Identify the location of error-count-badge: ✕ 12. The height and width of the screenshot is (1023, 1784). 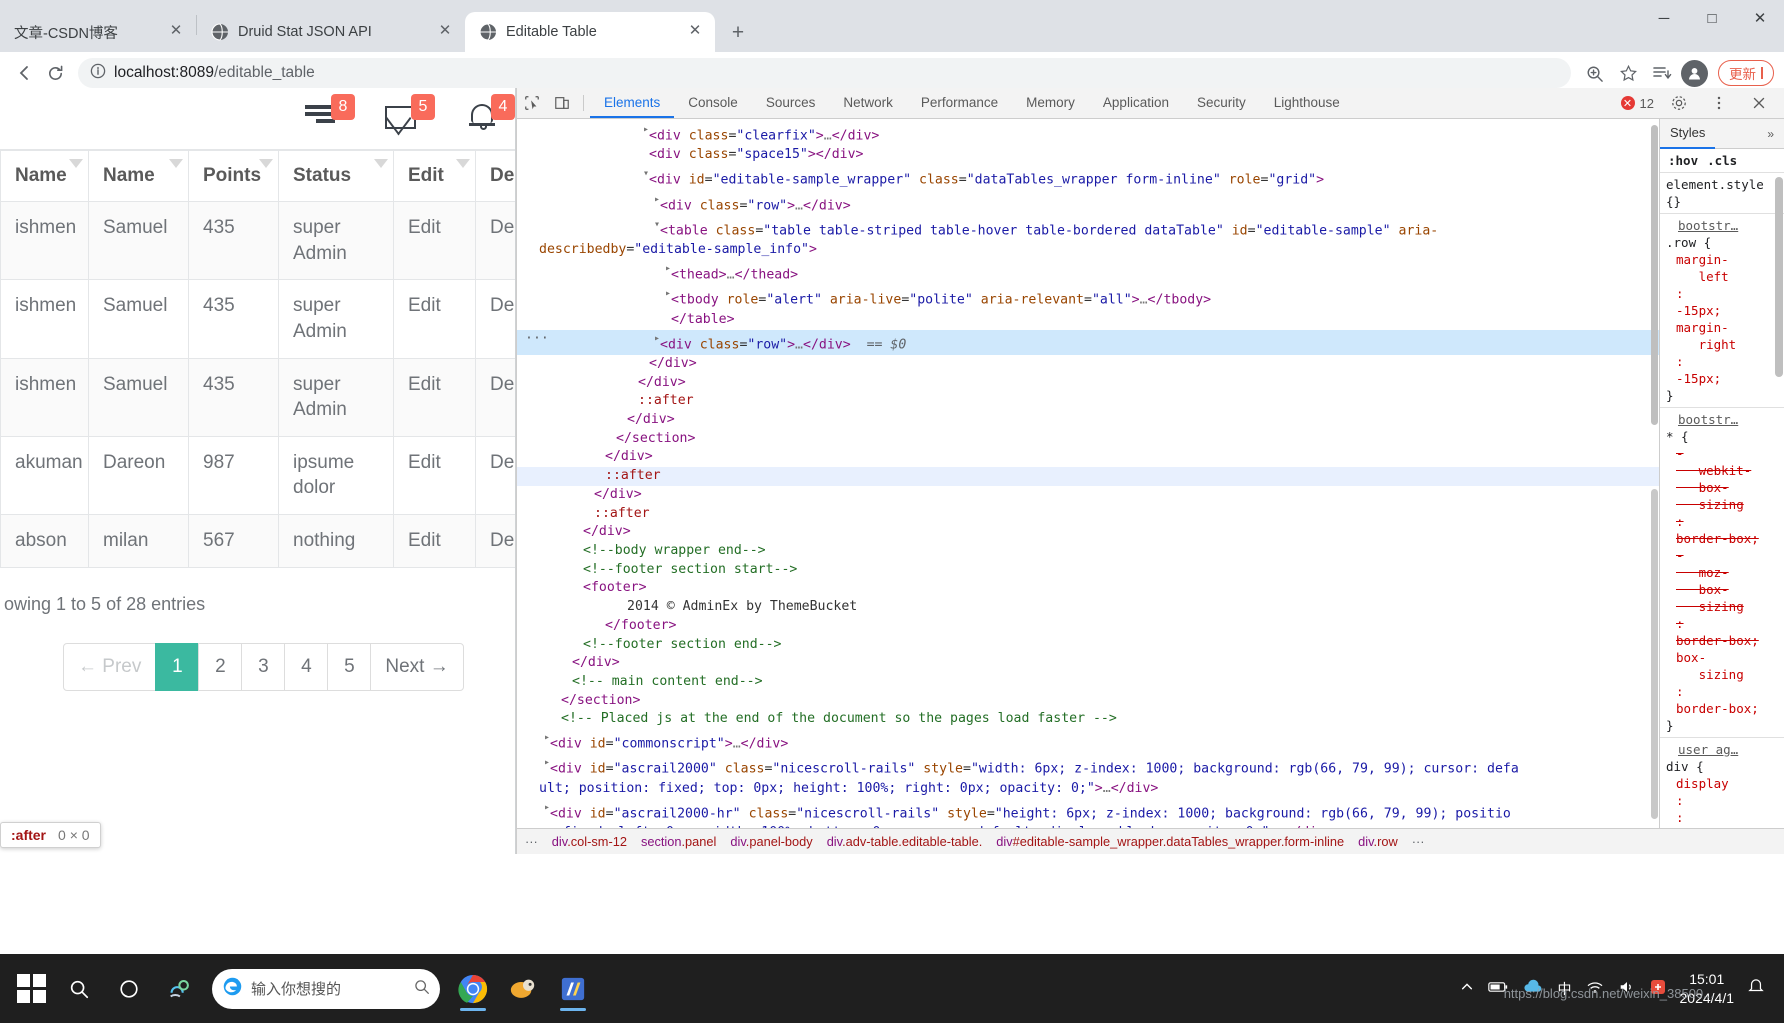
(1637, 103).